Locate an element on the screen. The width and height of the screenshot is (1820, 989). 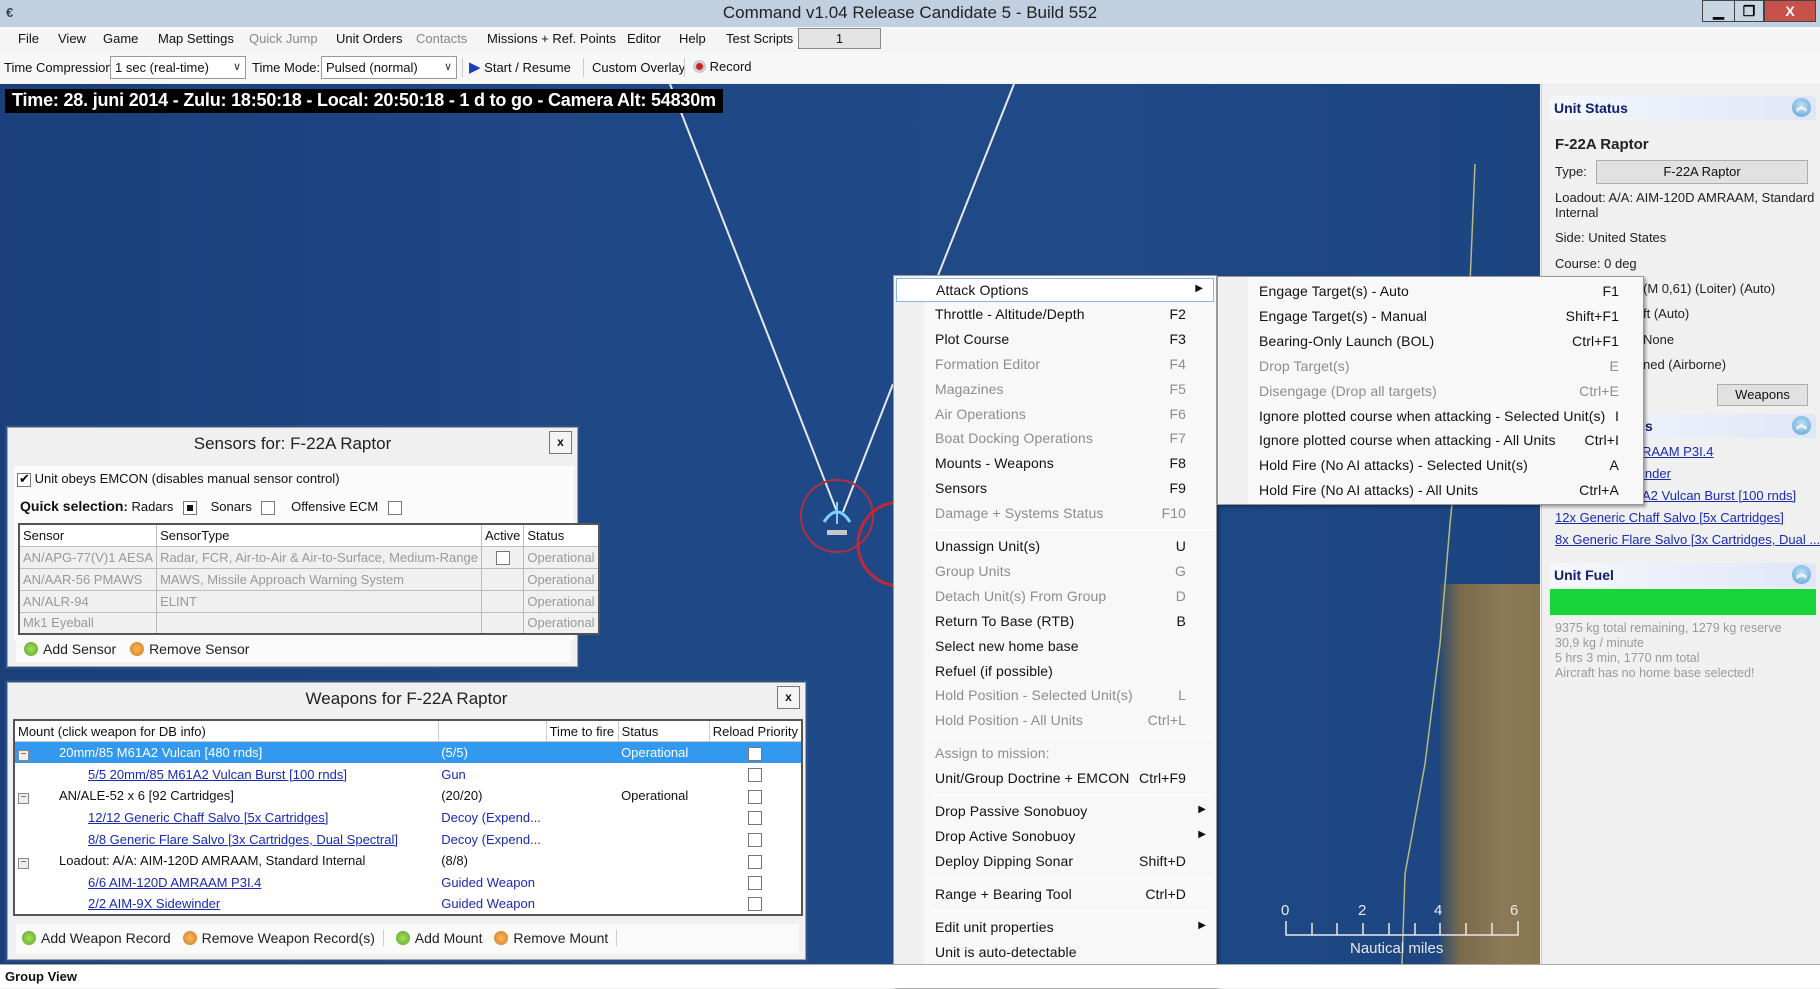
menu-item-unit-is-auto-detectable: Unit is auto-detectable is located at coordinates (1055, 953).